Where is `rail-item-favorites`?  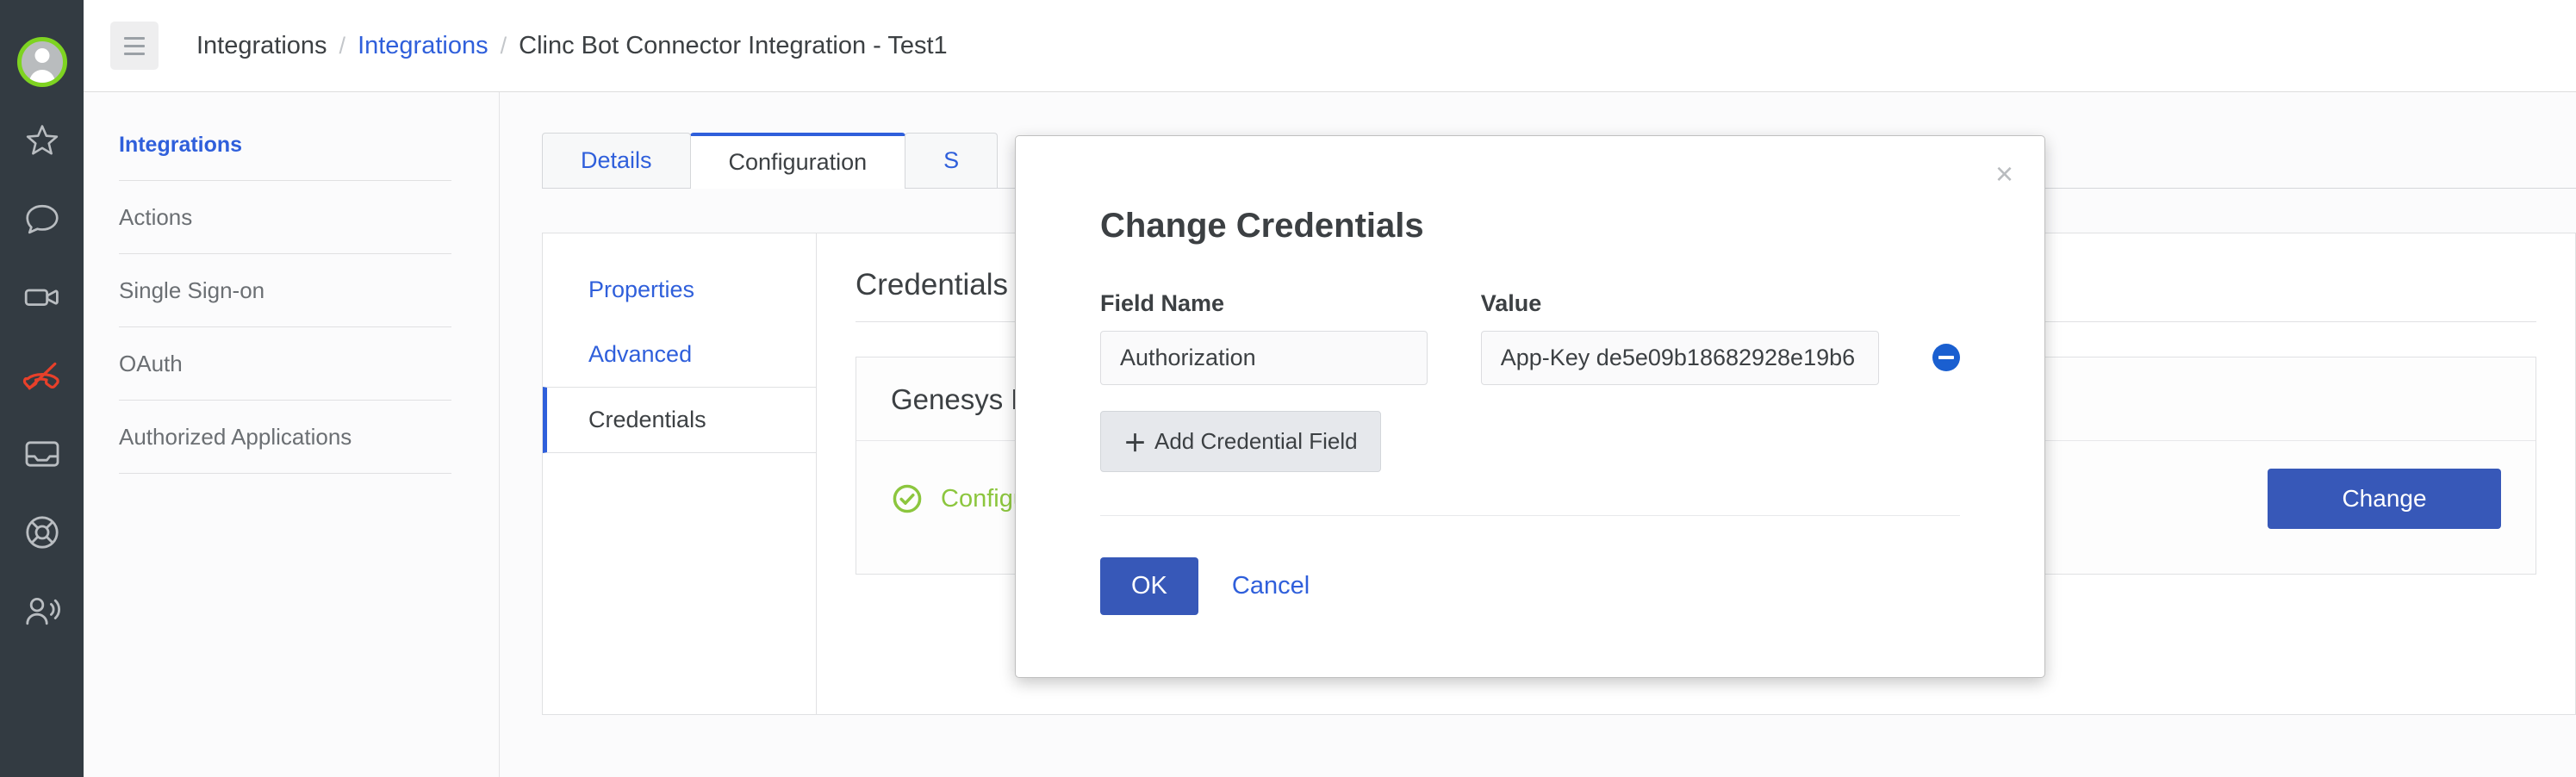
rail-item-favorites is located at coordinates (42, 140).